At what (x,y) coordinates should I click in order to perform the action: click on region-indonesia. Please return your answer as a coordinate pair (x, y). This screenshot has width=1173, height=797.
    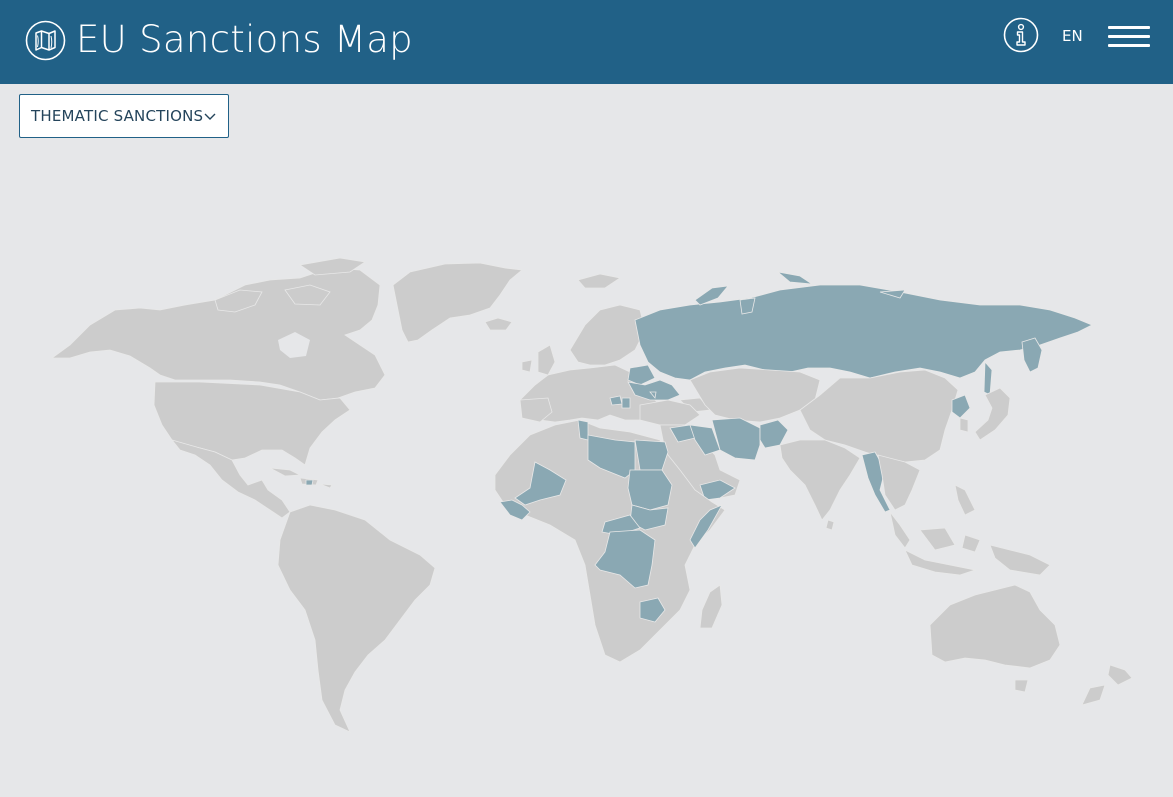
    Looking at the image, I should click on (977, 551).